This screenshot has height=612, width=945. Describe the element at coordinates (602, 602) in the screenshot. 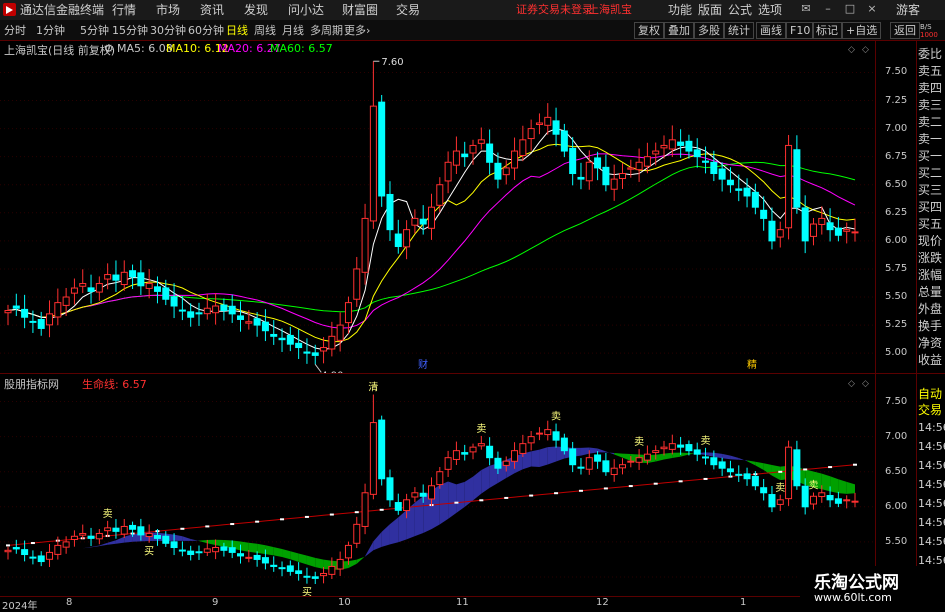

I see `x-label: 12` at that location.